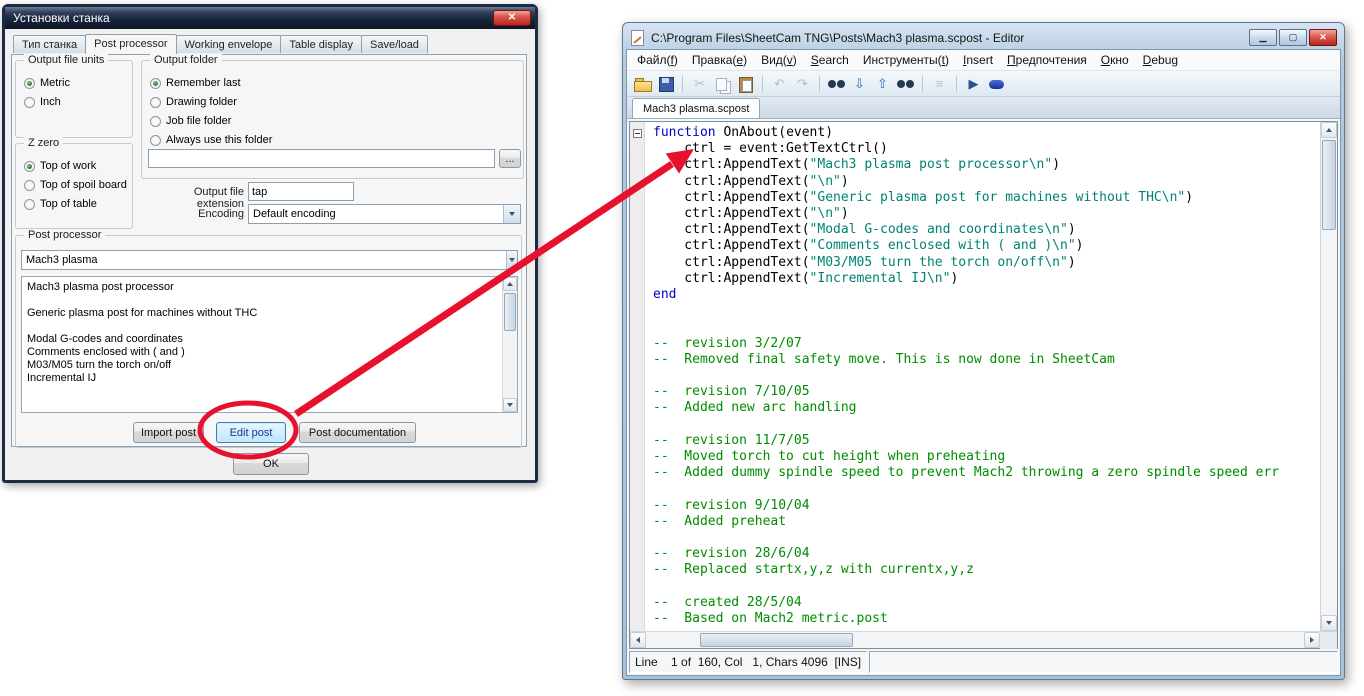 This screenshot has height=696, width=1364. Describe the element at coordinates (78, 83) in the screenshot. I see `radio-metric: Metric` at that location.